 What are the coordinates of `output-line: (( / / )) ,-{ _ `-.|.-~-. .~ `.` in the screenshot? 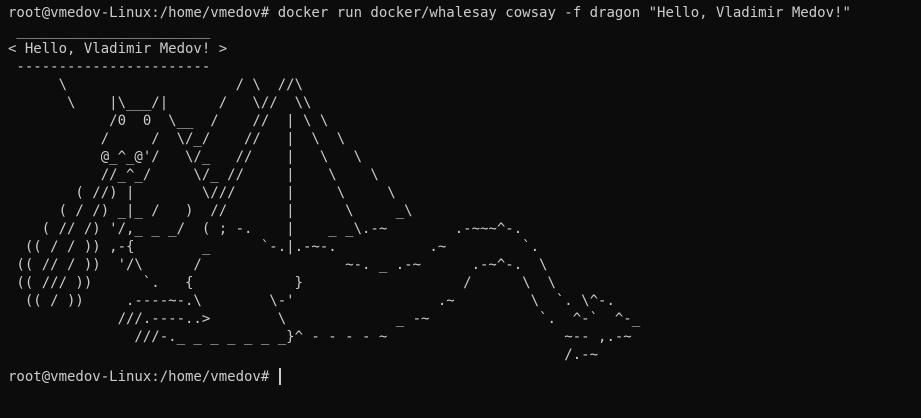 It's located at (274, 247).